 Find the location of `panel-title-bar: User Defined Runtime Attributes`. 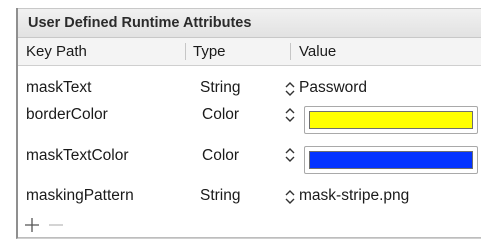

panel-title-bar: User Defined Runtime Attributes is located at coordinates (249, 23).